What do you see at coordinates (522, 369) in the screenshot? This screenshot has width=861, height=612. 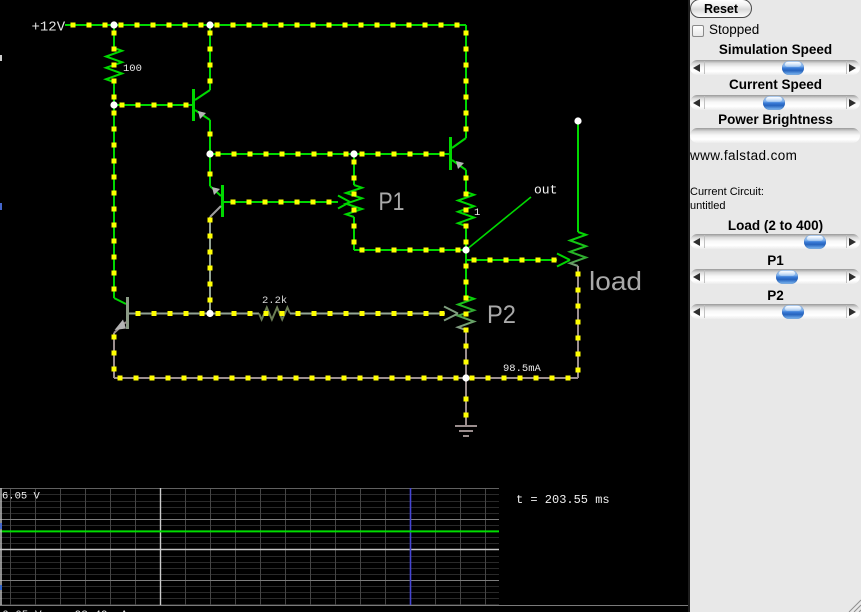 I see `svg-text: 98.5mA` at bounding box center [522, 369].